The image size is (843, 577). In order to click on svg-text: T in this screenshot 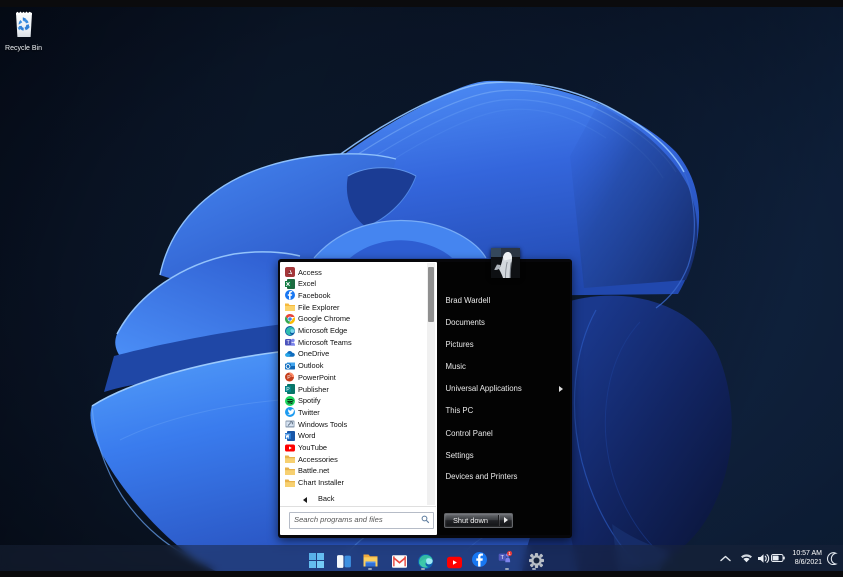, I will do `click(503, 558)`.